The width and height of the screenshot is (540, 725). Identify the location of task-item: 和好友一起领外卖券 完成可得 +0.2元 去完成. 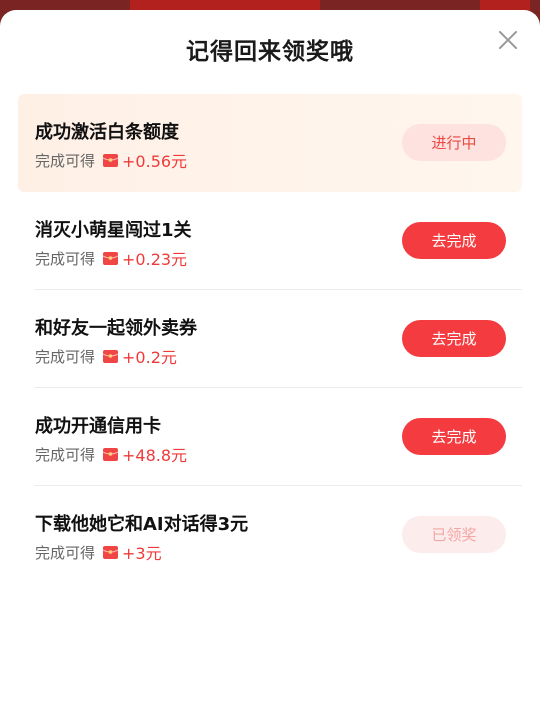
(270, 339).